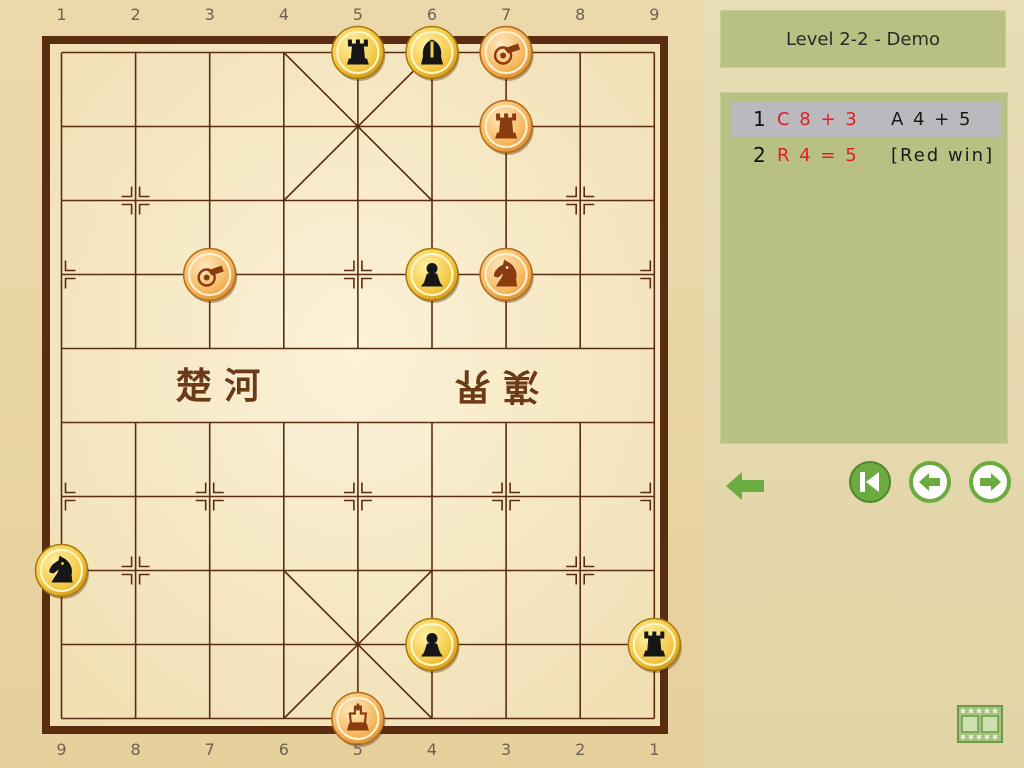  Describe the element at coordinates (866, 119) in the screenshot. I see `move-row-1: 1 C 8 + 3 A 4 + 5` at that location.